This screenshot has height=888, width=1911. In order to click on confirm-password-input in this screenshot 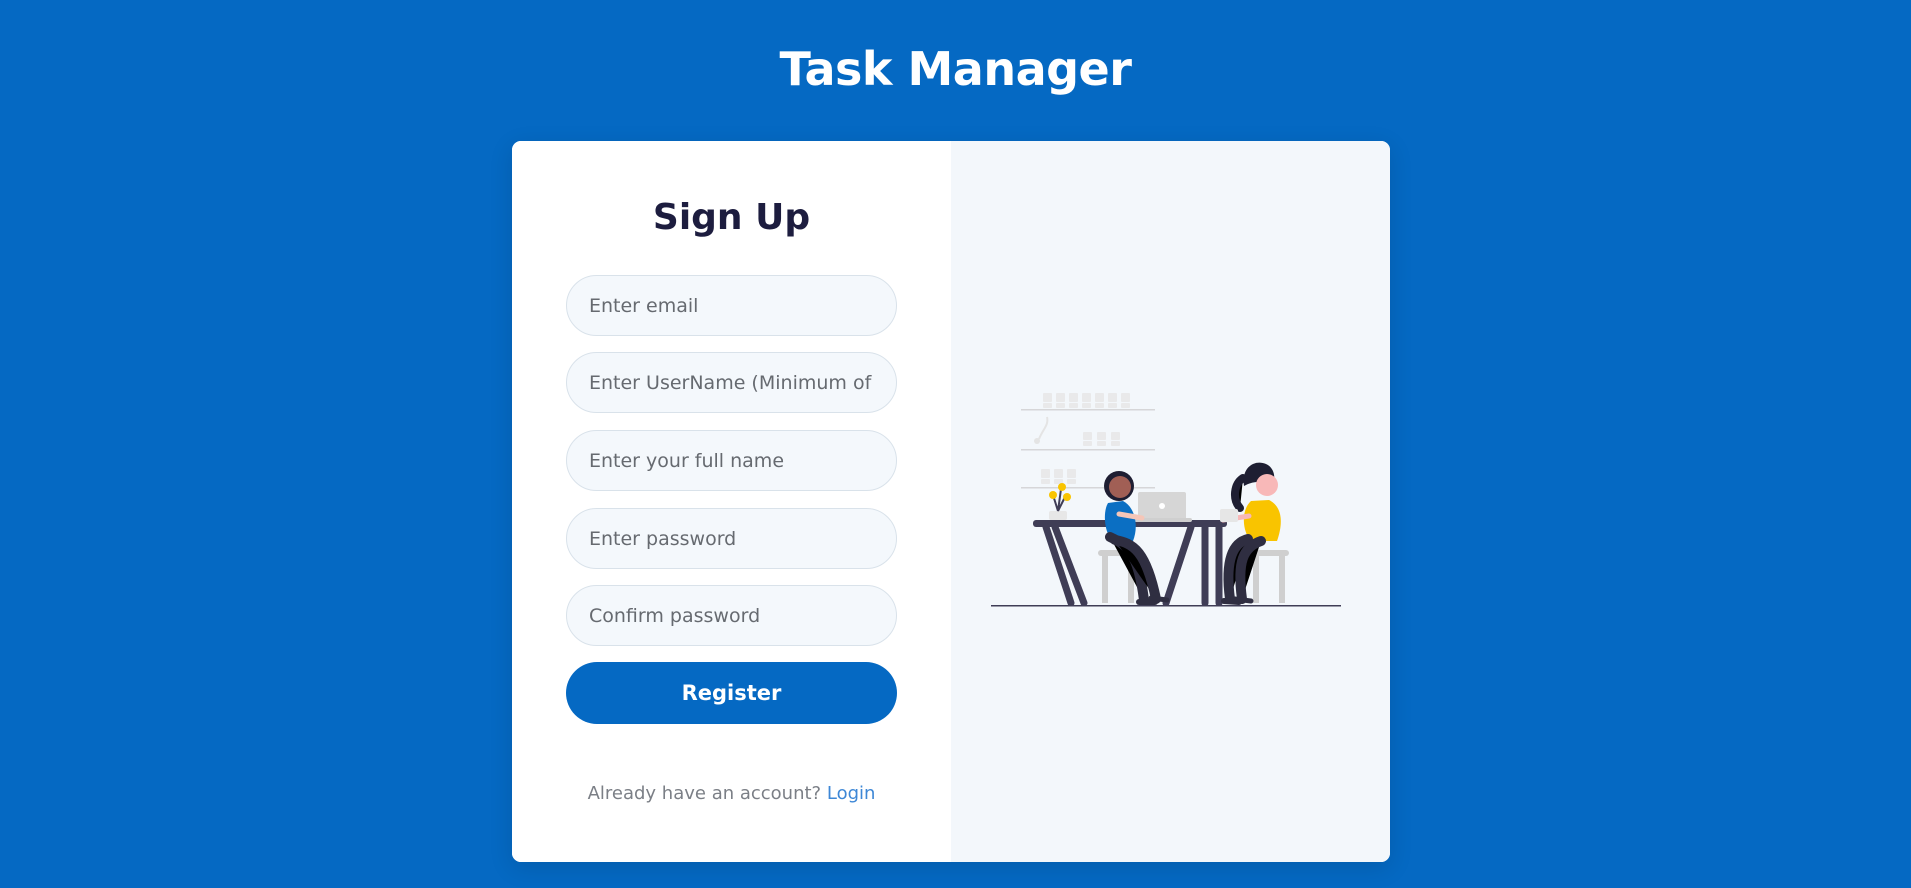, I will do `click(731, 615)`.